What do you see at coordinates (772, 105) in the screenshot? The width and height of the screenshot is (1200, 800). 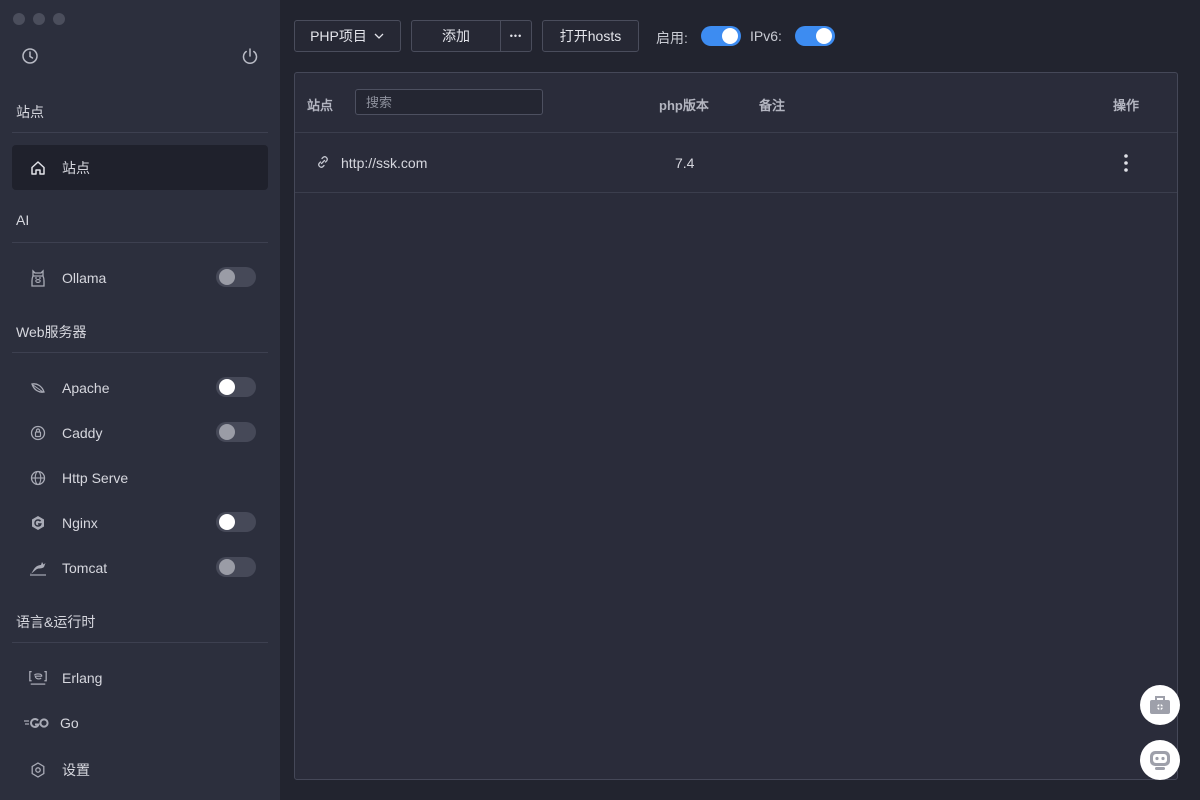 I see `header-note: 备注` at bounding box center [772, 105].